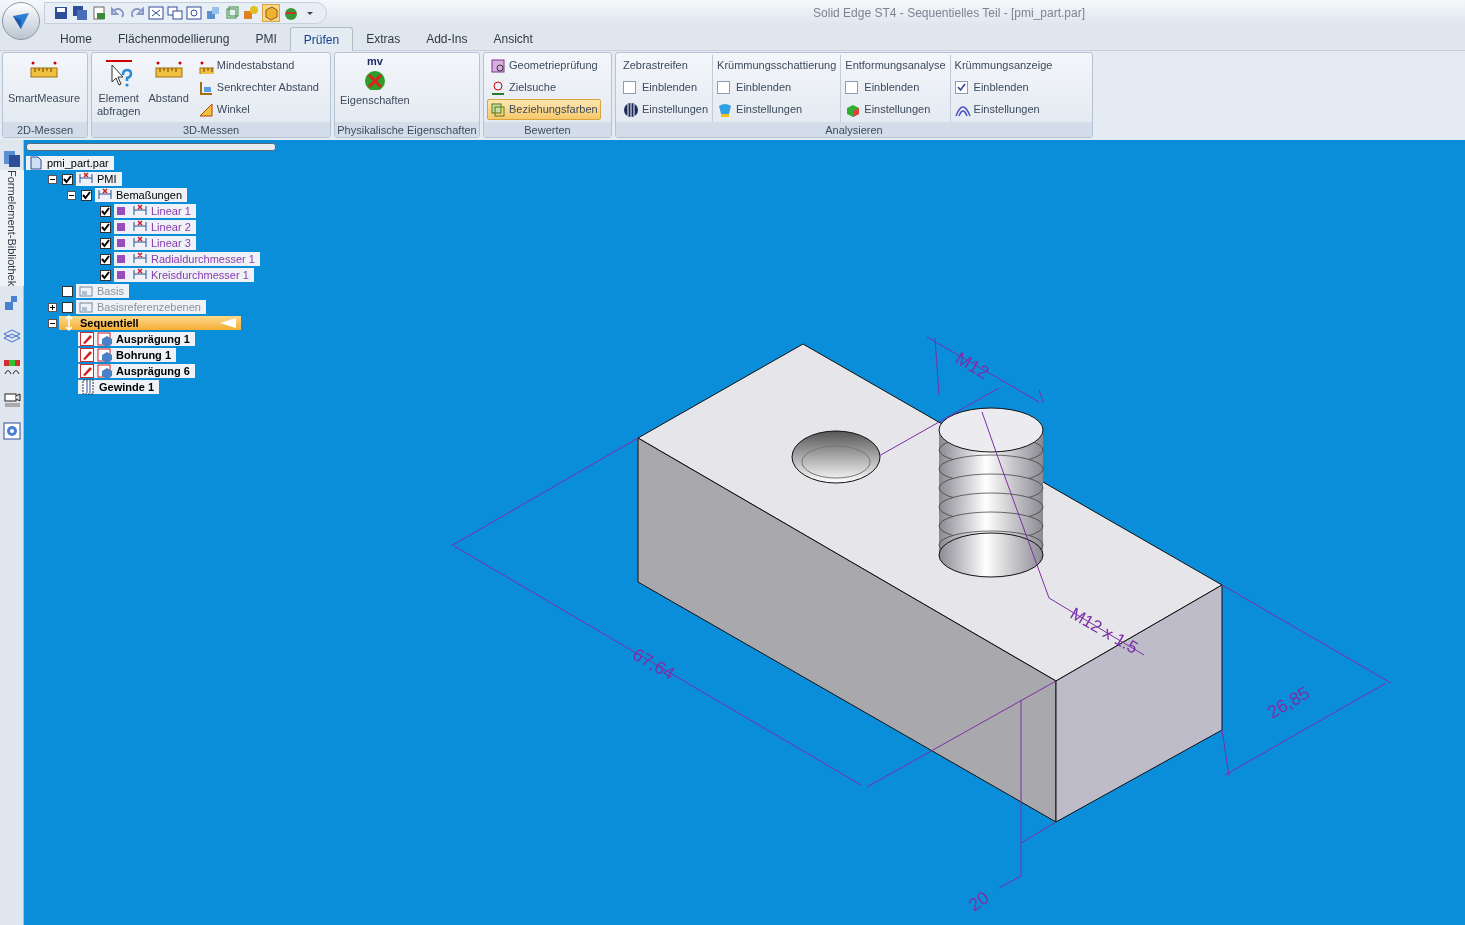 The image size is (1465, 925). I want to click on inspect-icon, so click(498, 65).